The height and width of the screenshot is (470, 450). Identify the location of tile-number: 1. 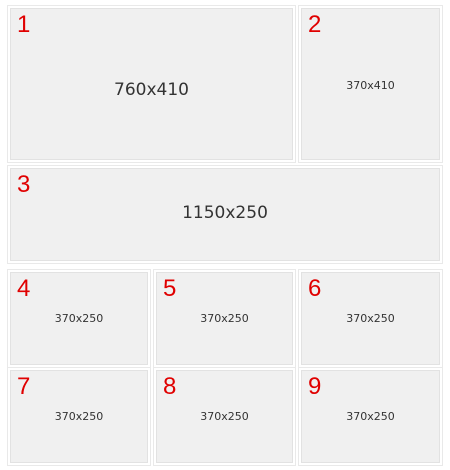
(24, 24).